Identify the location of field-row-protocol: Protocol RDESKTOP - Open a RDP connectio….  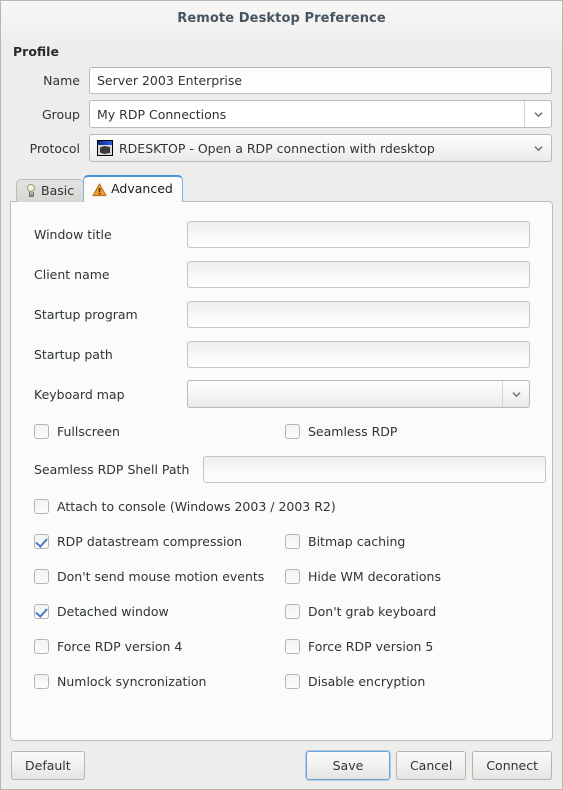
(281, 148).